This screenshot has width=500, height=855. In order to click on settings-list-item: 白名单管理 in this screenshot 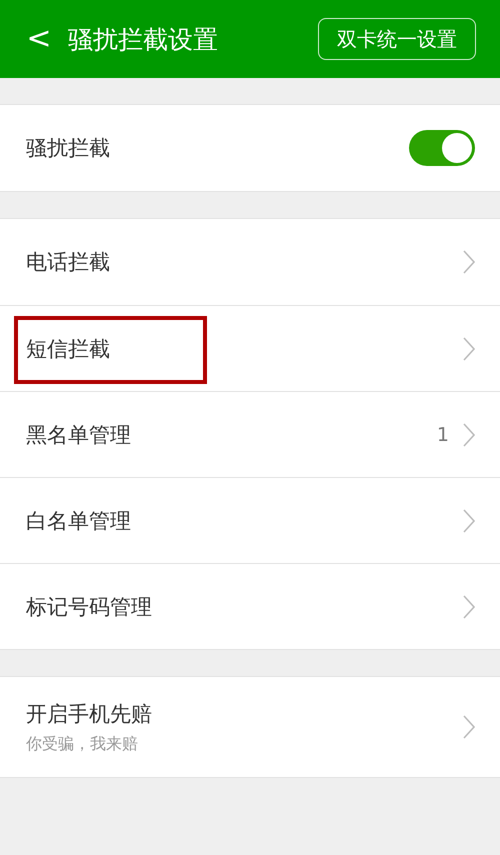, I will do `click(250, 520)`.